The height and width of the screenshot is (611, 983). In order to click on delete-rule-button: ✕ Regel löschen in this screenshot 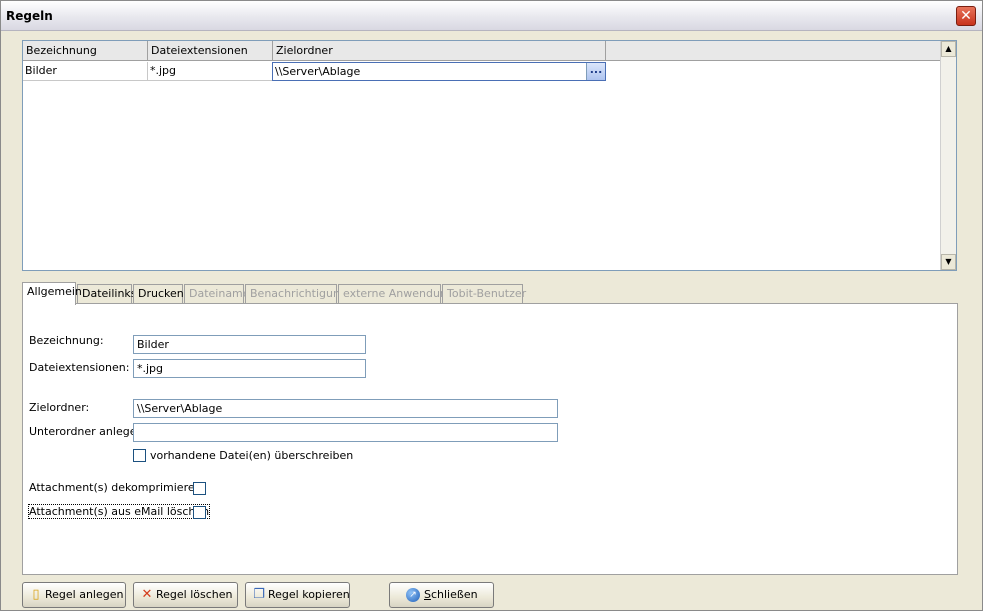, I will do `click(185, 595)`.